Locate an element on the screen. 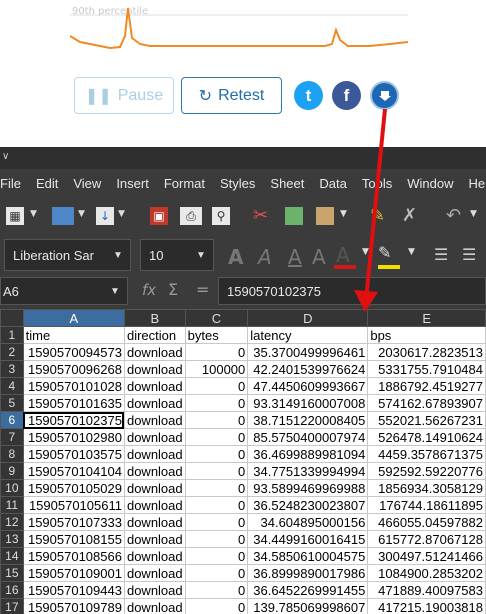 The image size is (486, 614). cell-c14: 0 is located at coordinates (216, 556).